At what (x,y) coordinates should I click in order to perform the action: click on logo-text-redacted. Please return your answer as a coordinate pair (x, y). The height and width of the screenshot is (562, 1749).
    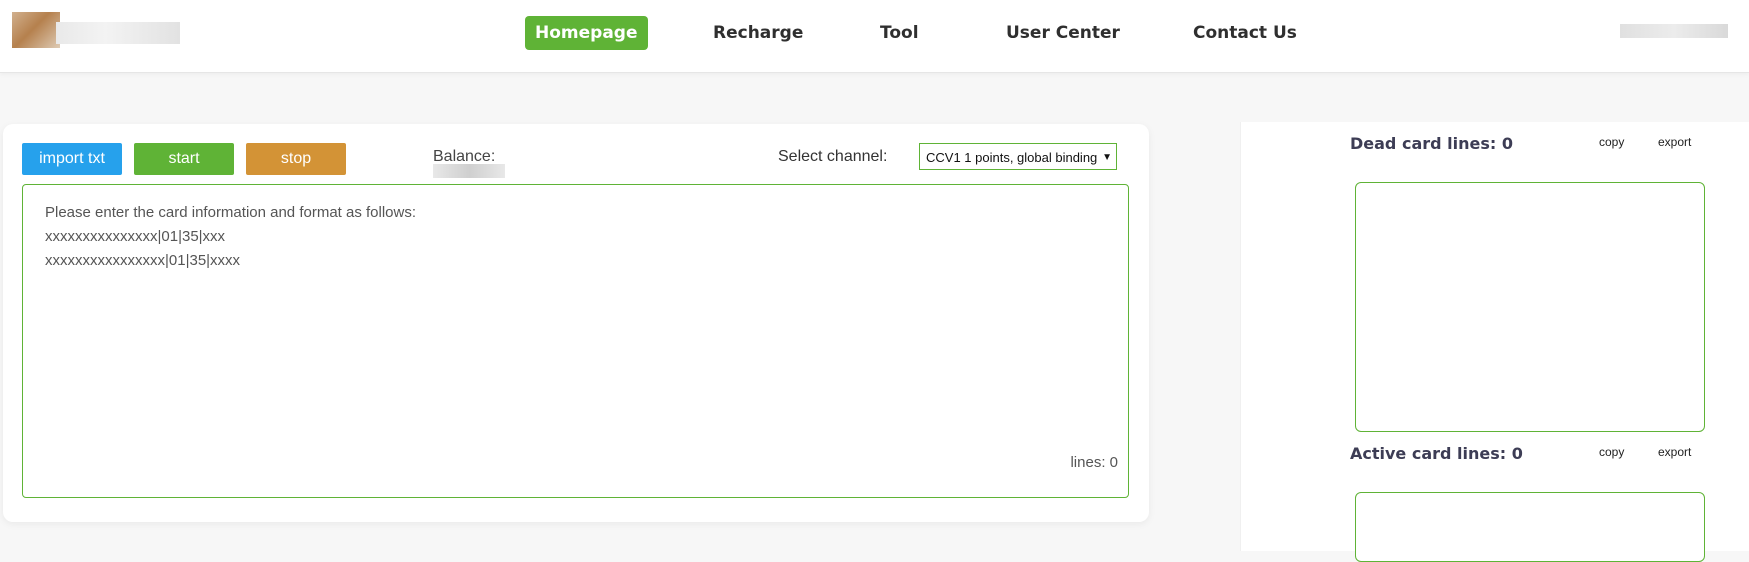
    Looking at the image, I should click on (118, 33).